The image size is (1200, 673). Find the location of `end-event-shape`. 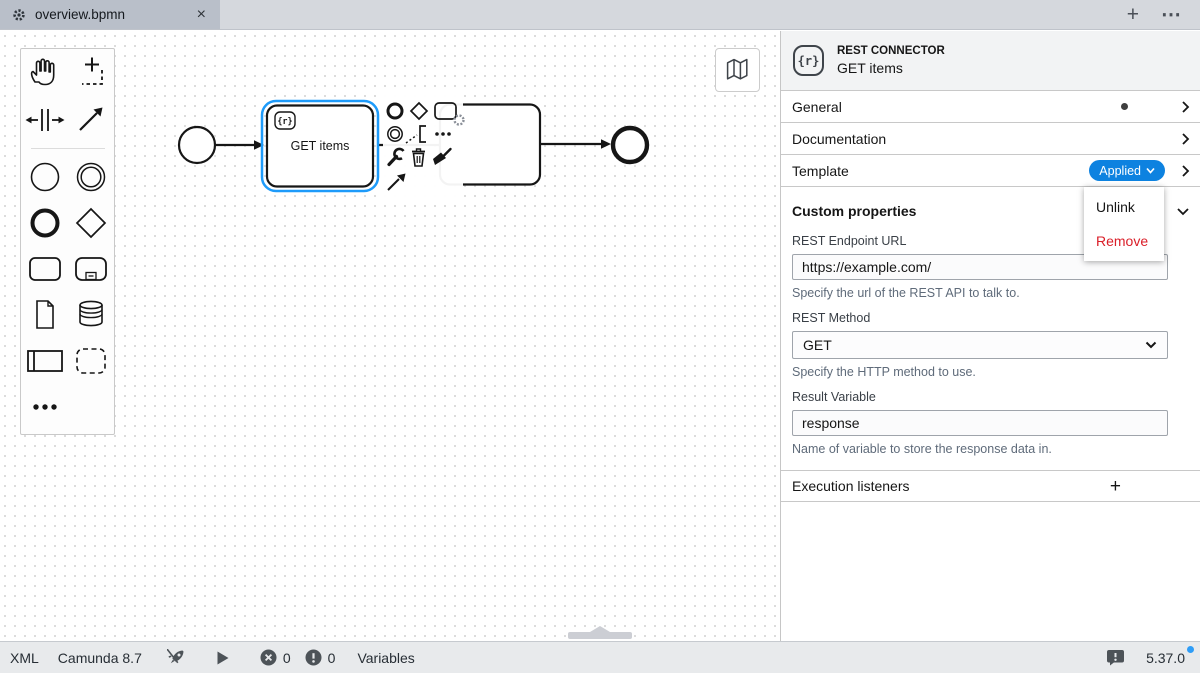

end-event-shape is located at coordinates (630, 145).